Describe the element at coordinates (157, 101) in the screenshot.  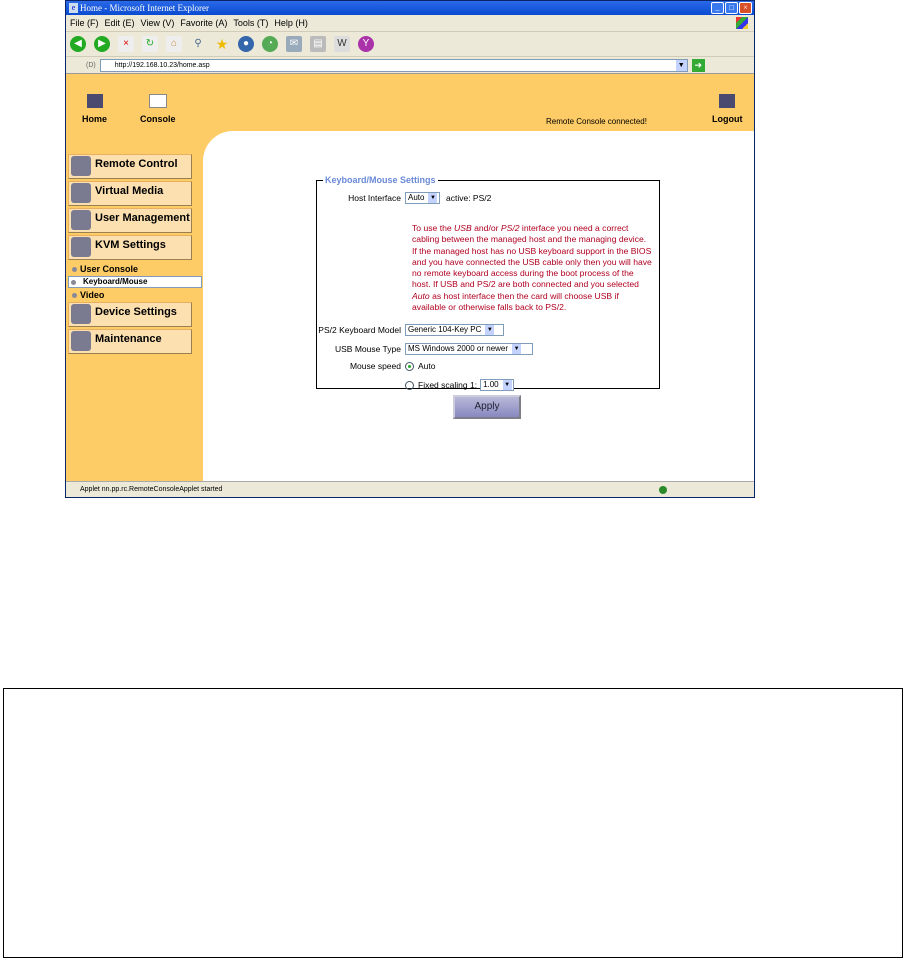
I see `console-icon` at that location.